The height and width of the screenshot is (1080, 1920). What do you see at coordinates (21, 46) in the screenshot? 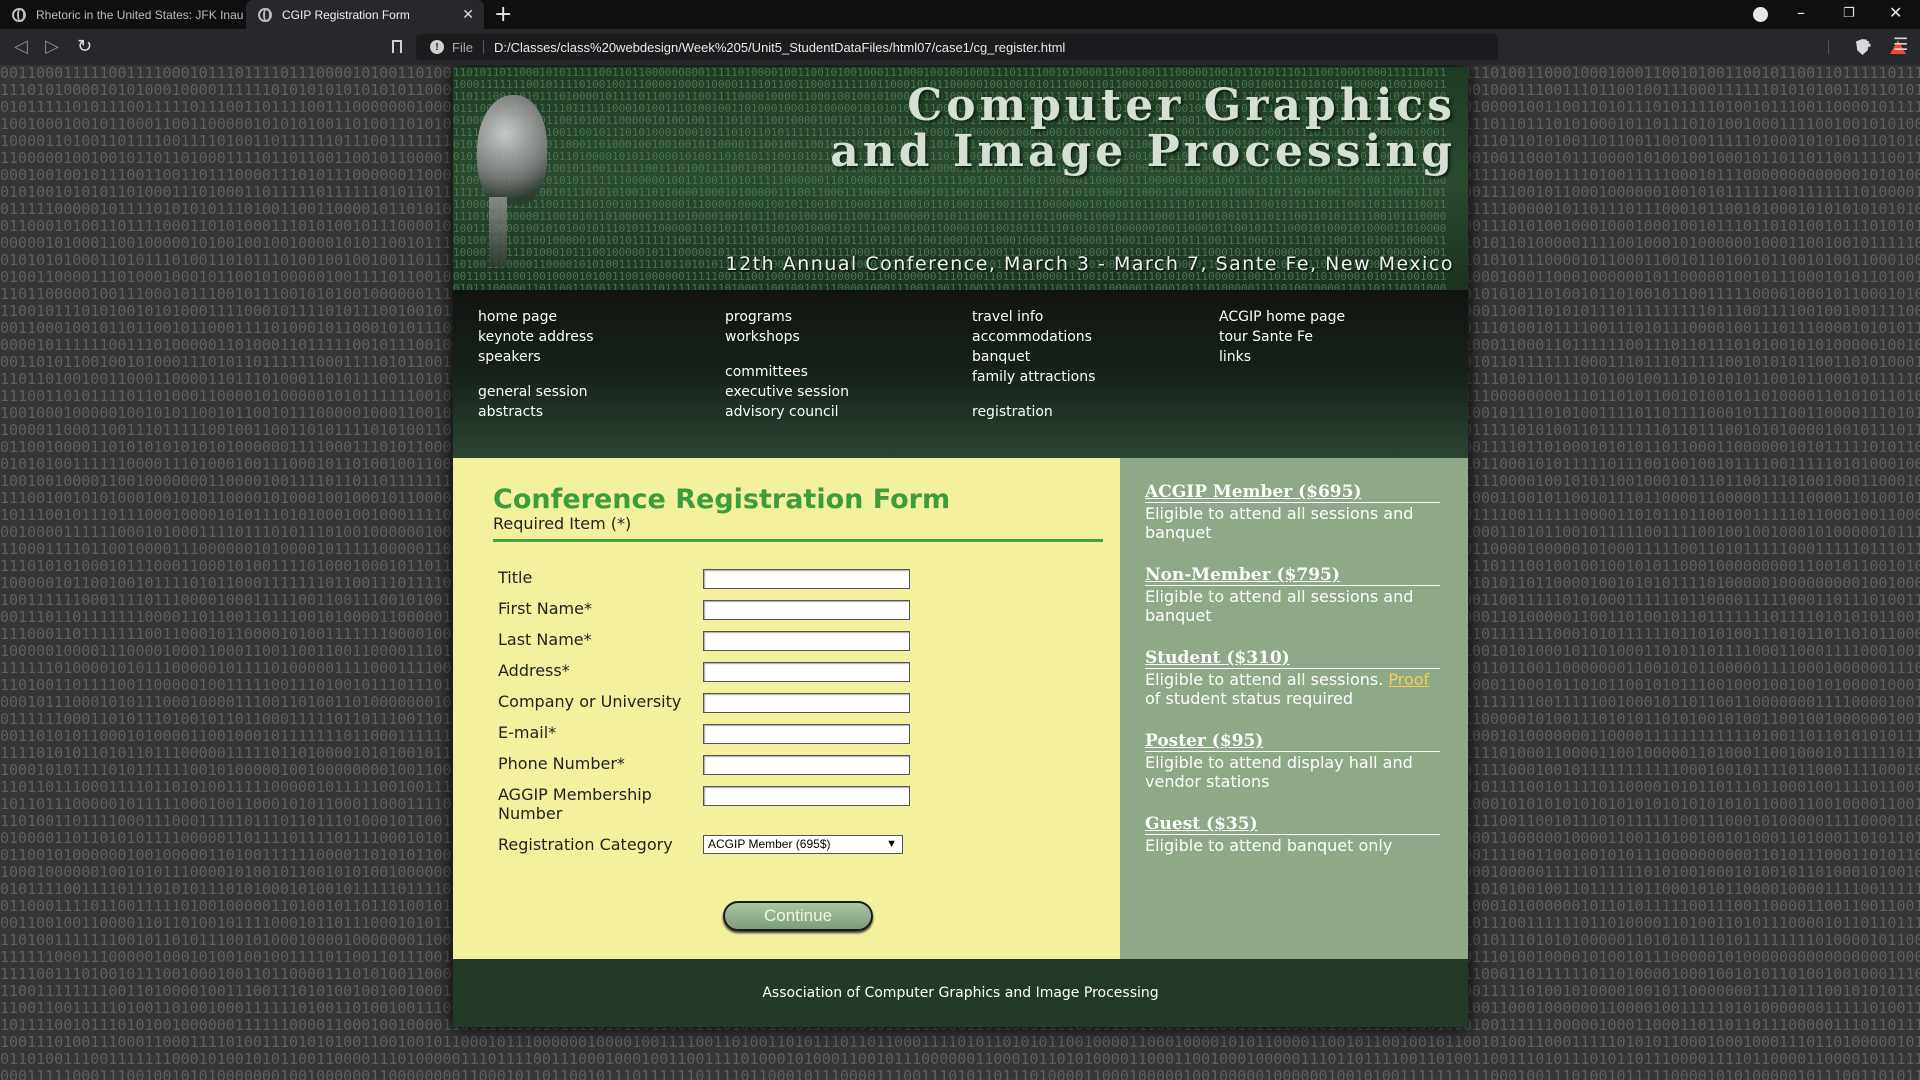
I see `back-icon: ◁` at bounding box center [21, 46].